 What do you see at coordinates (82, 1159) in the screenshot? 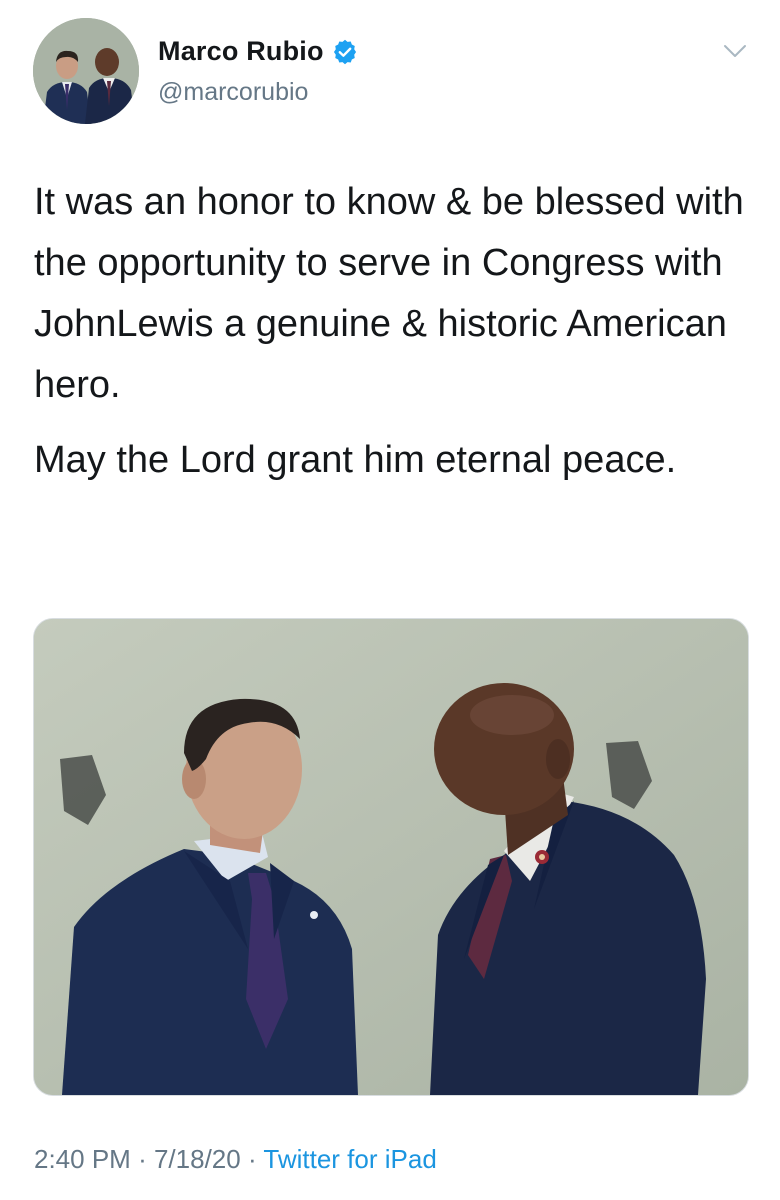
I see `tweet-time: 2:40 PM` at bounding box center [82, 1159].